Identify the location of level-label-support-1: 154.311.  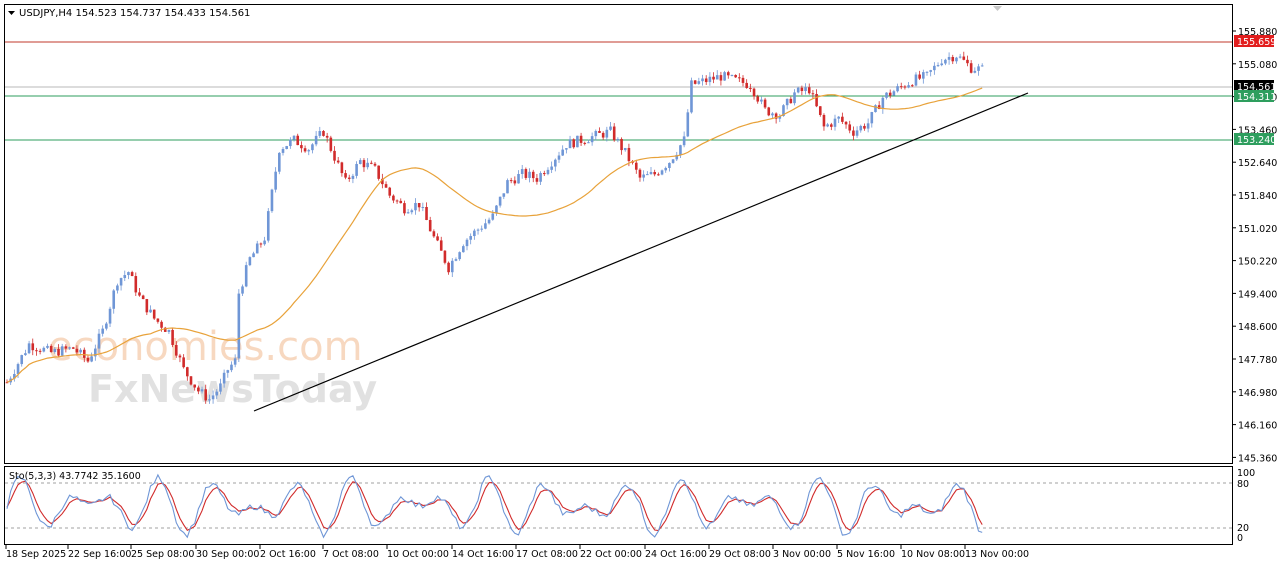
(1255, 96).